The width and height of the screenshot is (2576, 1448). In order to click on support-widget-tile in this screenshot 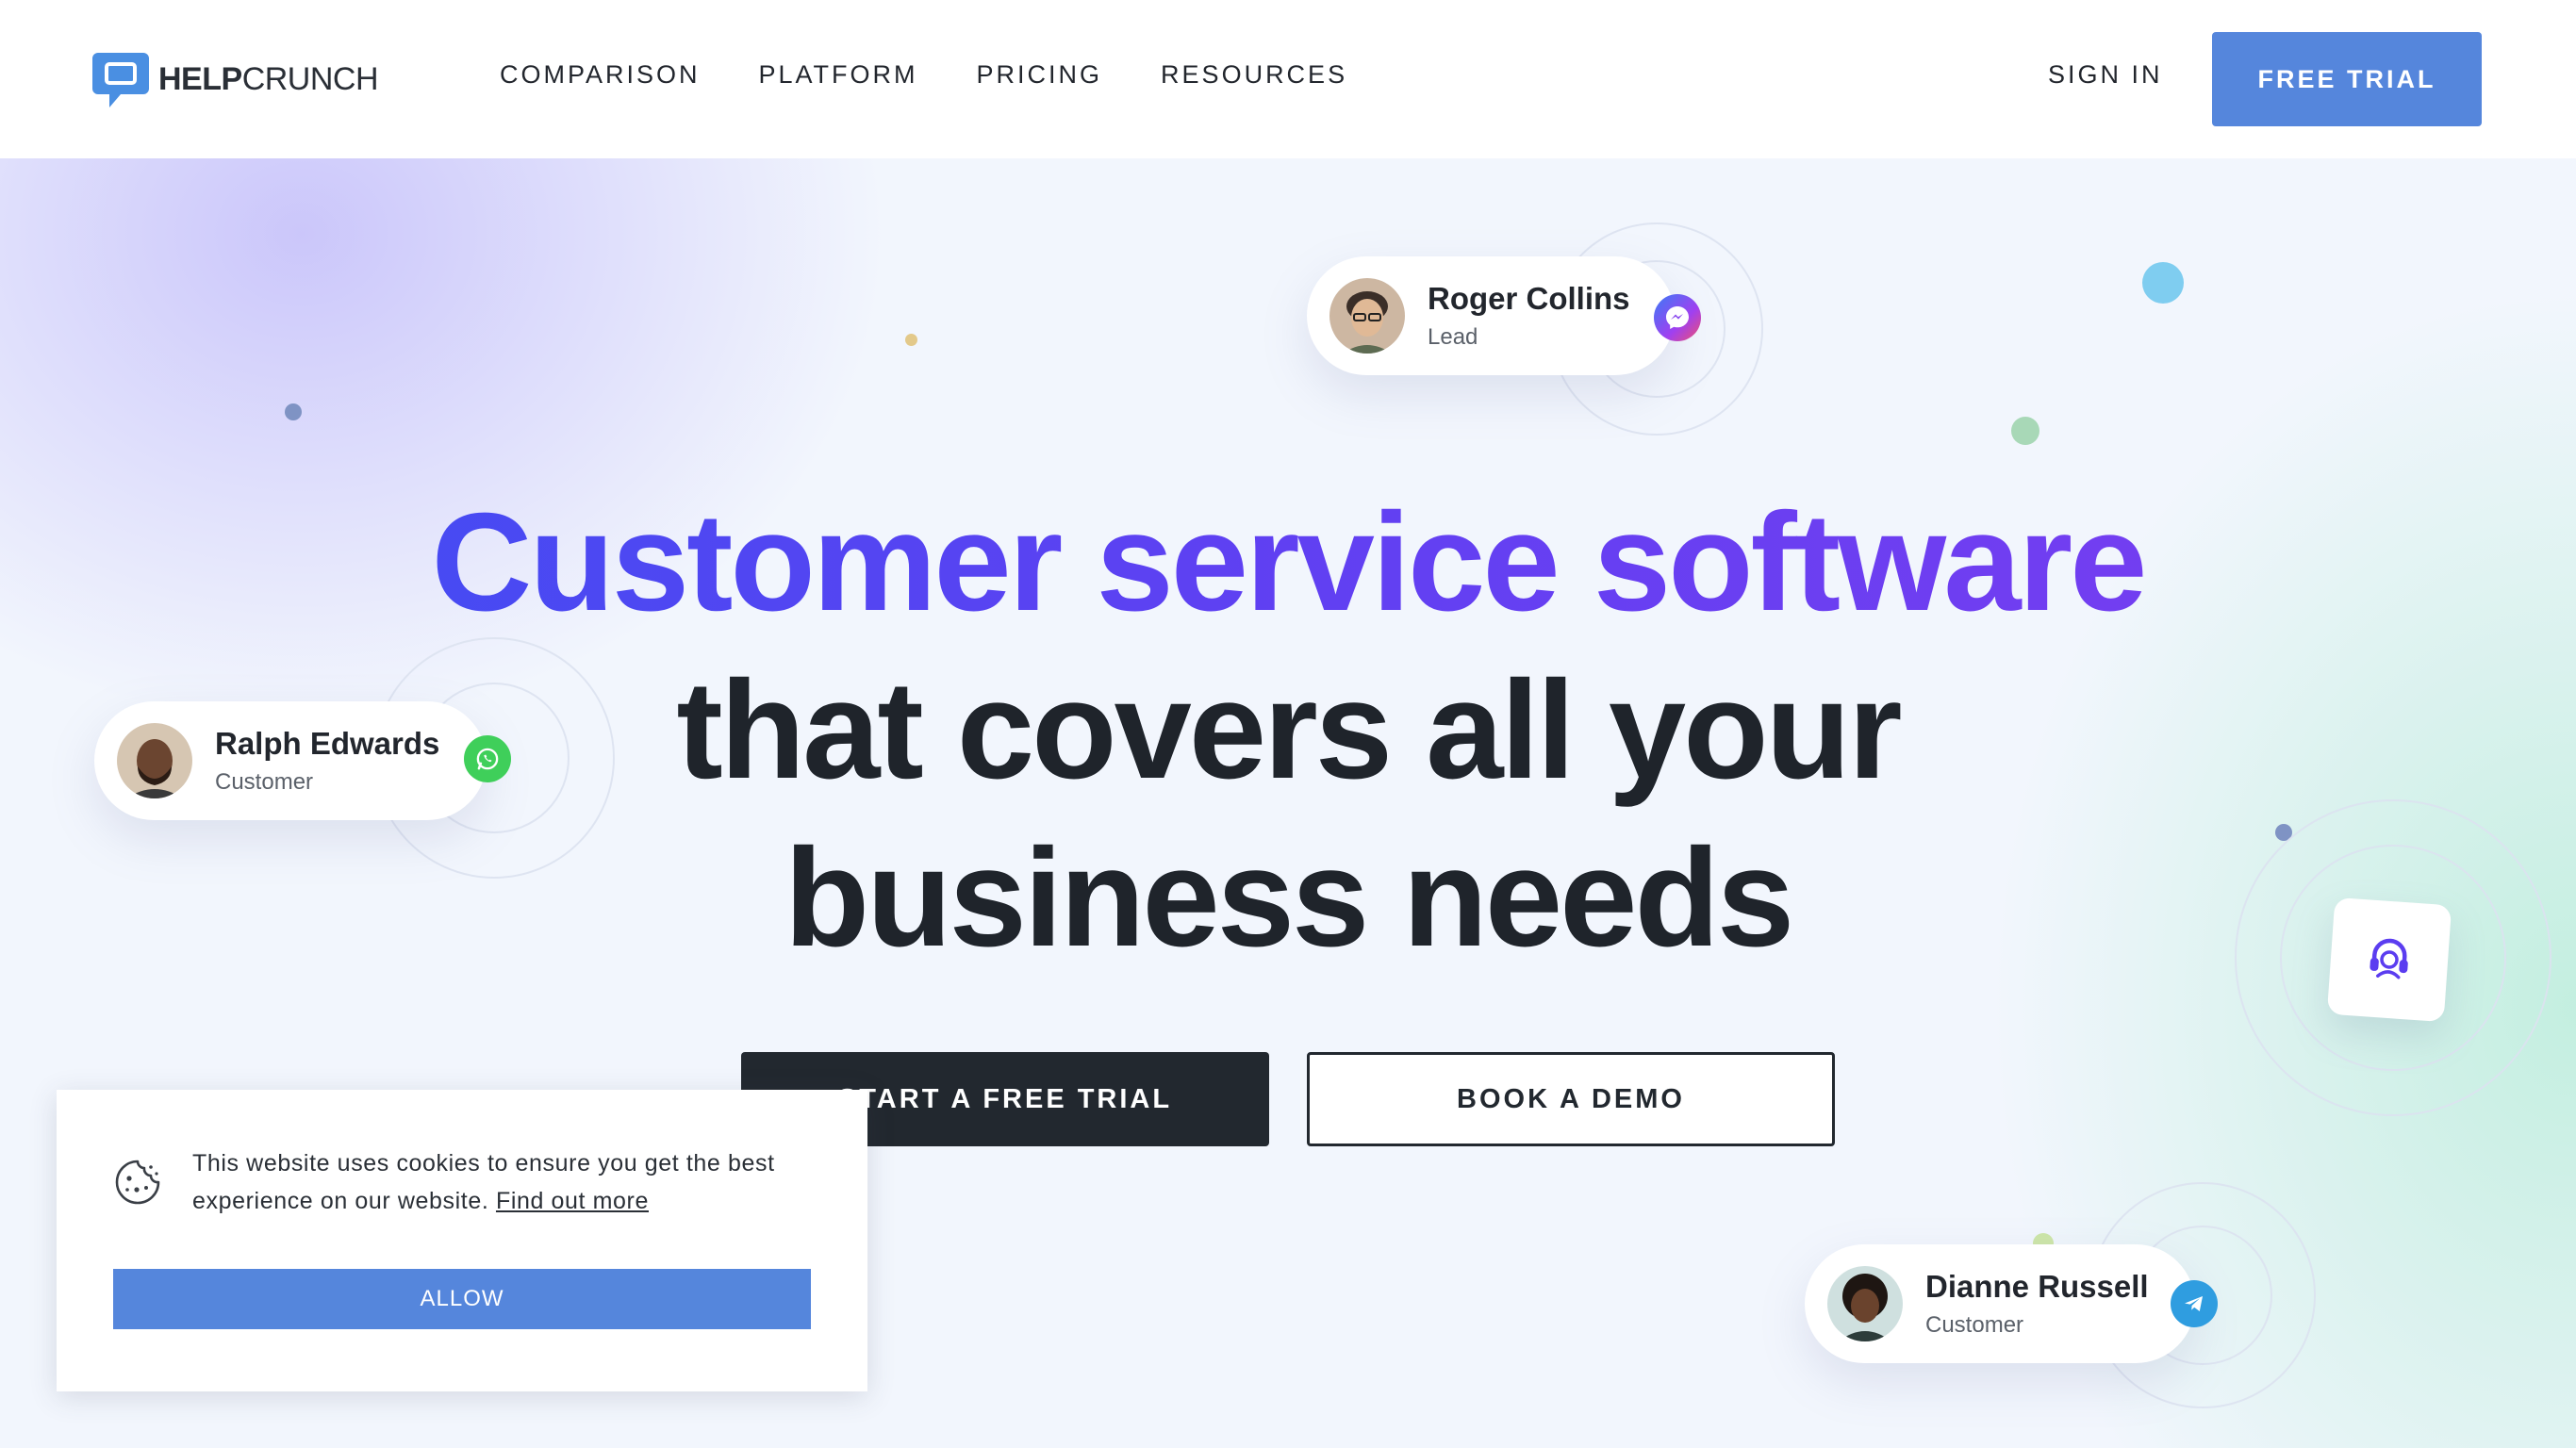, I will do `click(2389, 960)`.